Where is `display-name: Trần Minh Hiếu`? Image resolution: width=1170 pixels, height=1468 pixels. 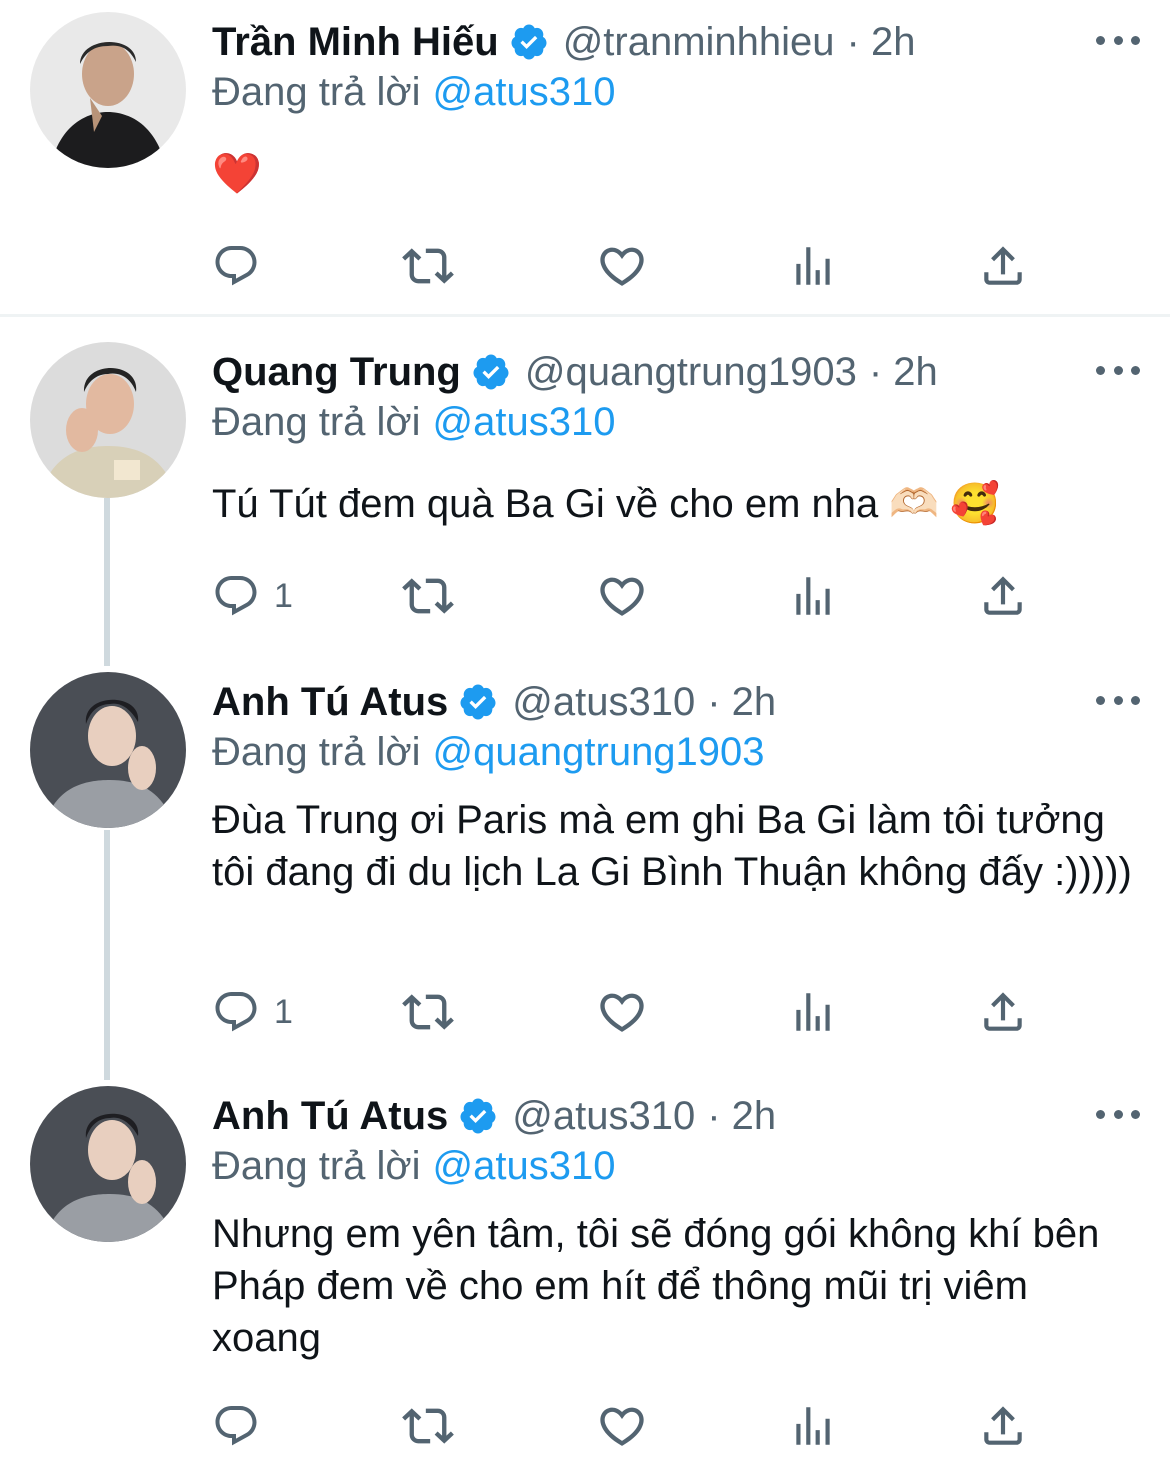
display-name: Trần Minh Hiếu is located at coordinates (355, 42).